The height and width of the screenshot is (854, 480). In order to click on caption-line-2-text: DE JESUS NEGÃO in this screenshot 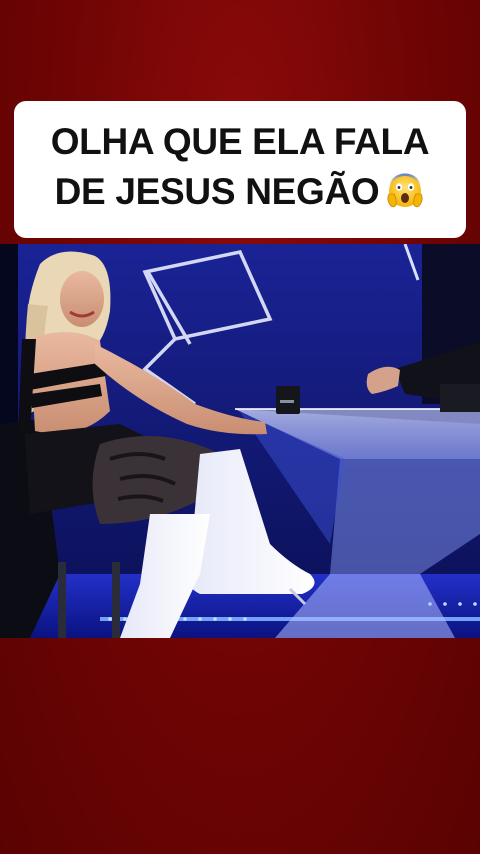, I will do `click(217, 191)`.